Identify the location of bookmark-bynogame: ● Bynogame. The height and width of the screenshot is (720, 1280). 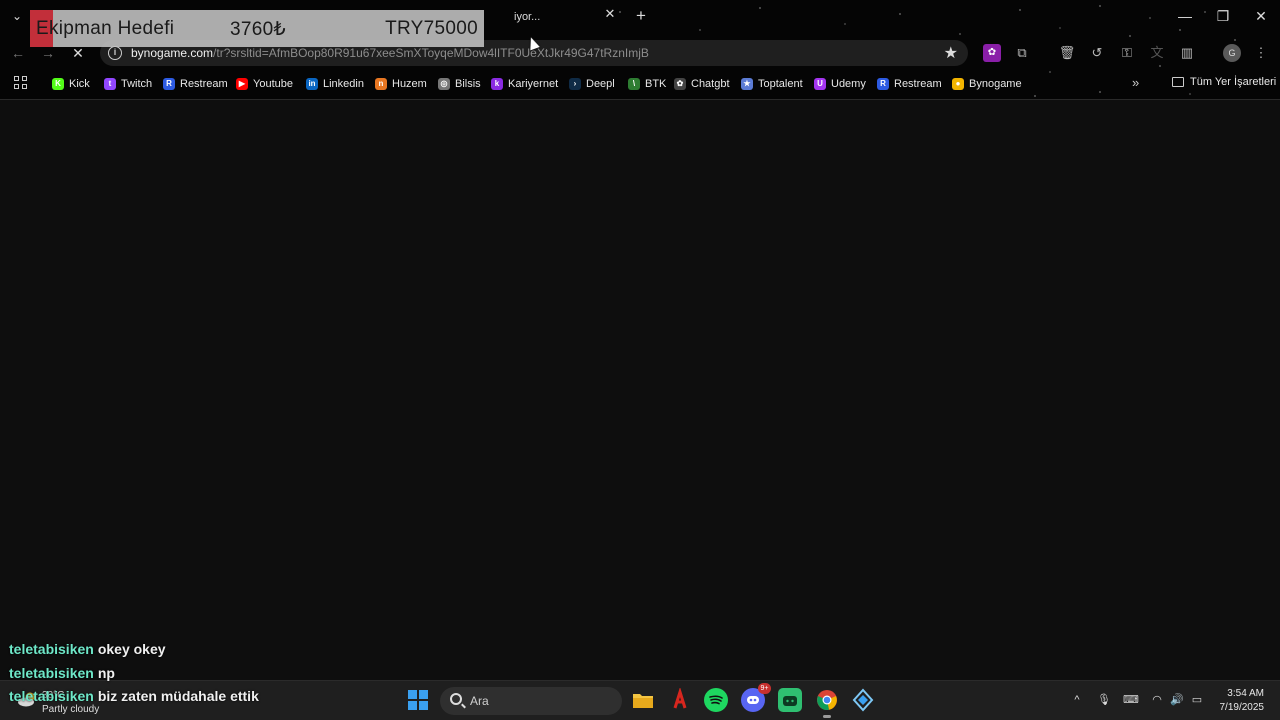
(987, 84).